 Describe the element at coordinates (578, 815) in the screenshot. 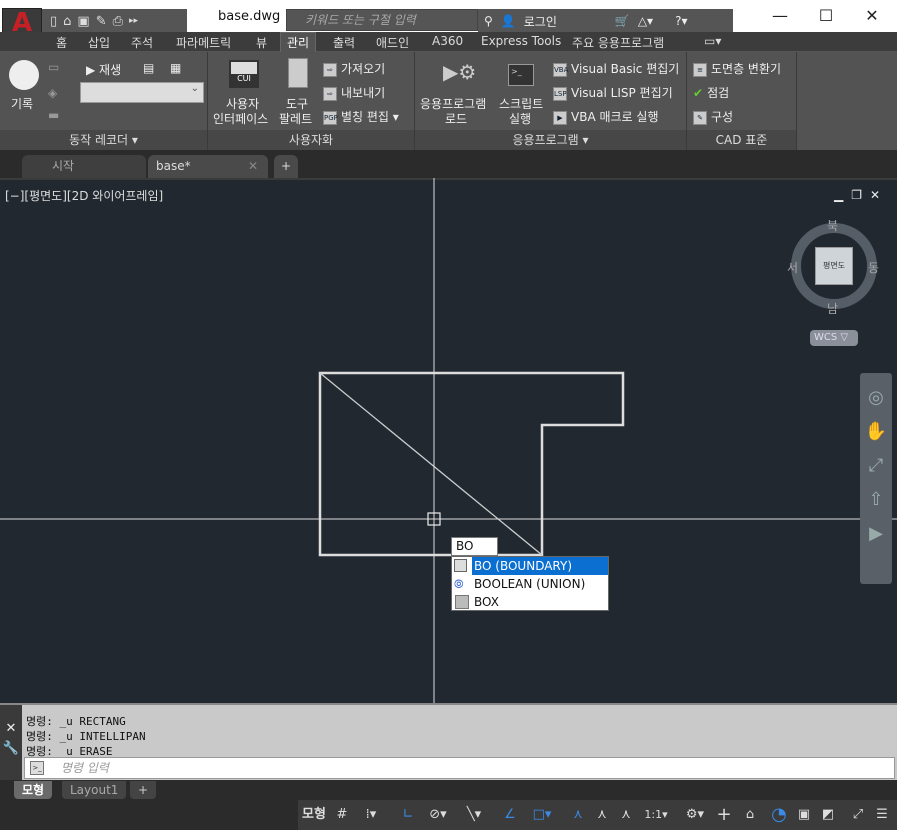

I see `annotation-visibility-icon: ⋏` at that location.